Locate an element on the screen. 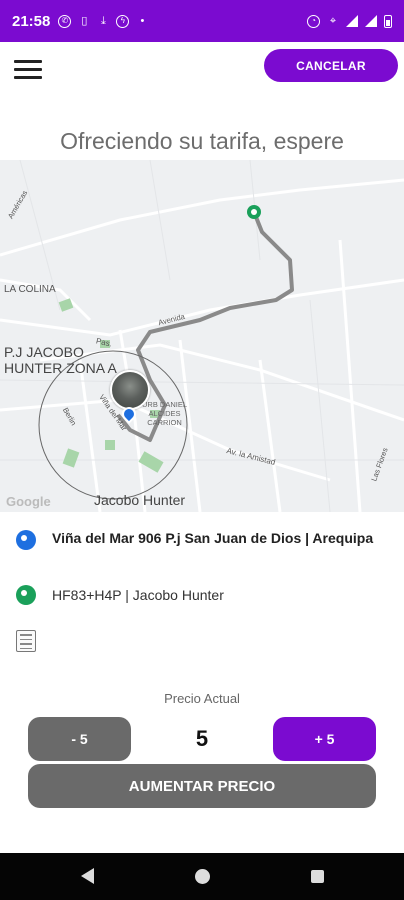  recent-apps-icon is located at coordinates (317, 876).